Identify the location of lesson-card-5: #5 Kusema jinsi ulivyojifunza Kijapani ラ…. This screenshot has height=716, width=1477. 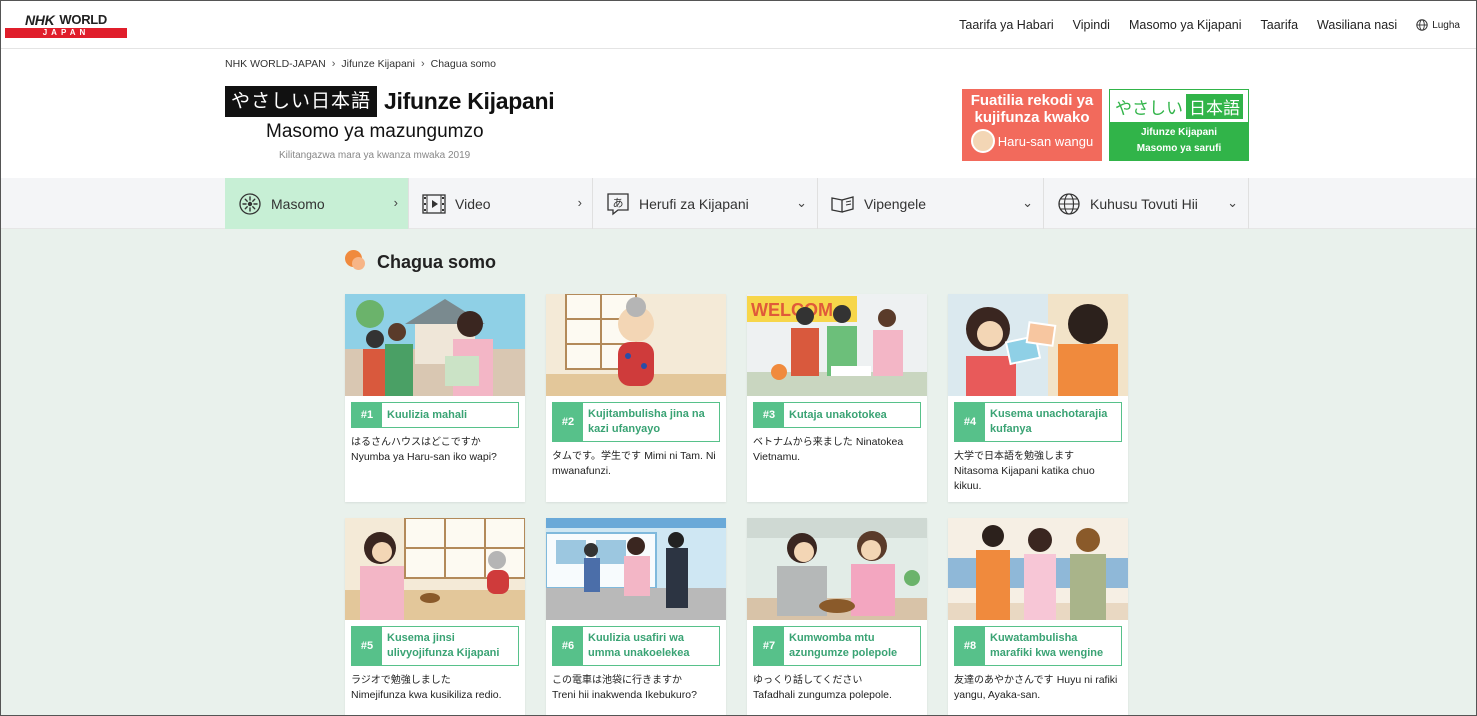
(435, 617).